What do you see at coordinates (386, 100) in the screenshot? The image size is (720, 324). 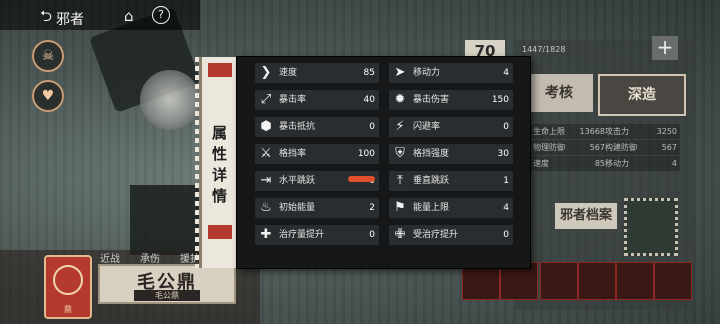 I see `attribute-row: ⤢ 暴击率 40 ✹ 暴击伤害 150` at bounding box center [386, 100].